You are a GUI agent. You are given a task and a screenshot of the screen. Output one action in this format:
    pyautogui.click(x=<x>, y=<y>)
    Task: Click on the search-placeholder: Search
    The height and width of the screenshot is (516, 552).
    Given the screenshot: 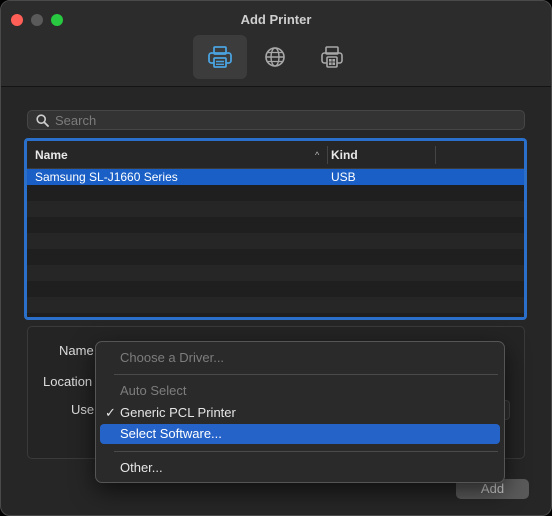 What is the action you would take?
    pyautogui.click(x=76, y=120)
    